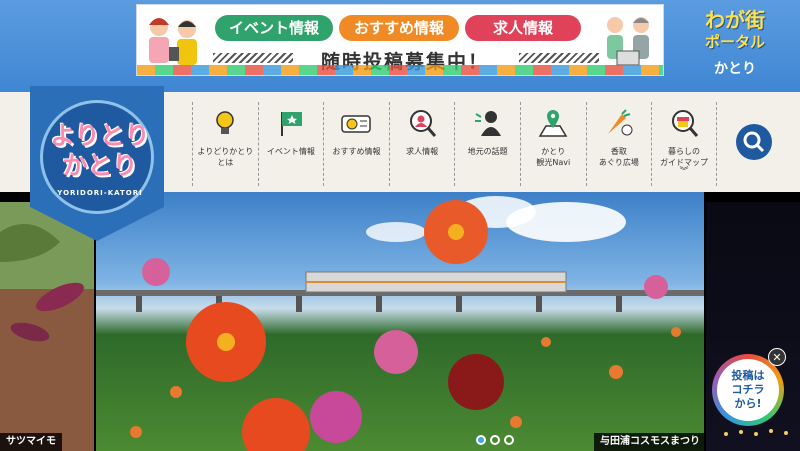  What do you see at coordinates (618, 162) in the screenshot?
I see `nav-label: あぐり広場` at bounding box center [618, 162].